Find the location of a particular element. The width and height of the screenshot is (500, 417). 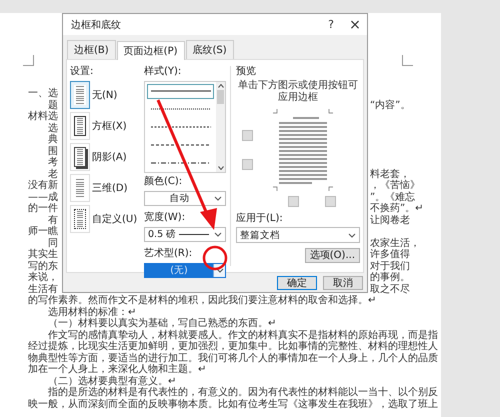

option-label: 无(N) is located at coordinates (105, 95).